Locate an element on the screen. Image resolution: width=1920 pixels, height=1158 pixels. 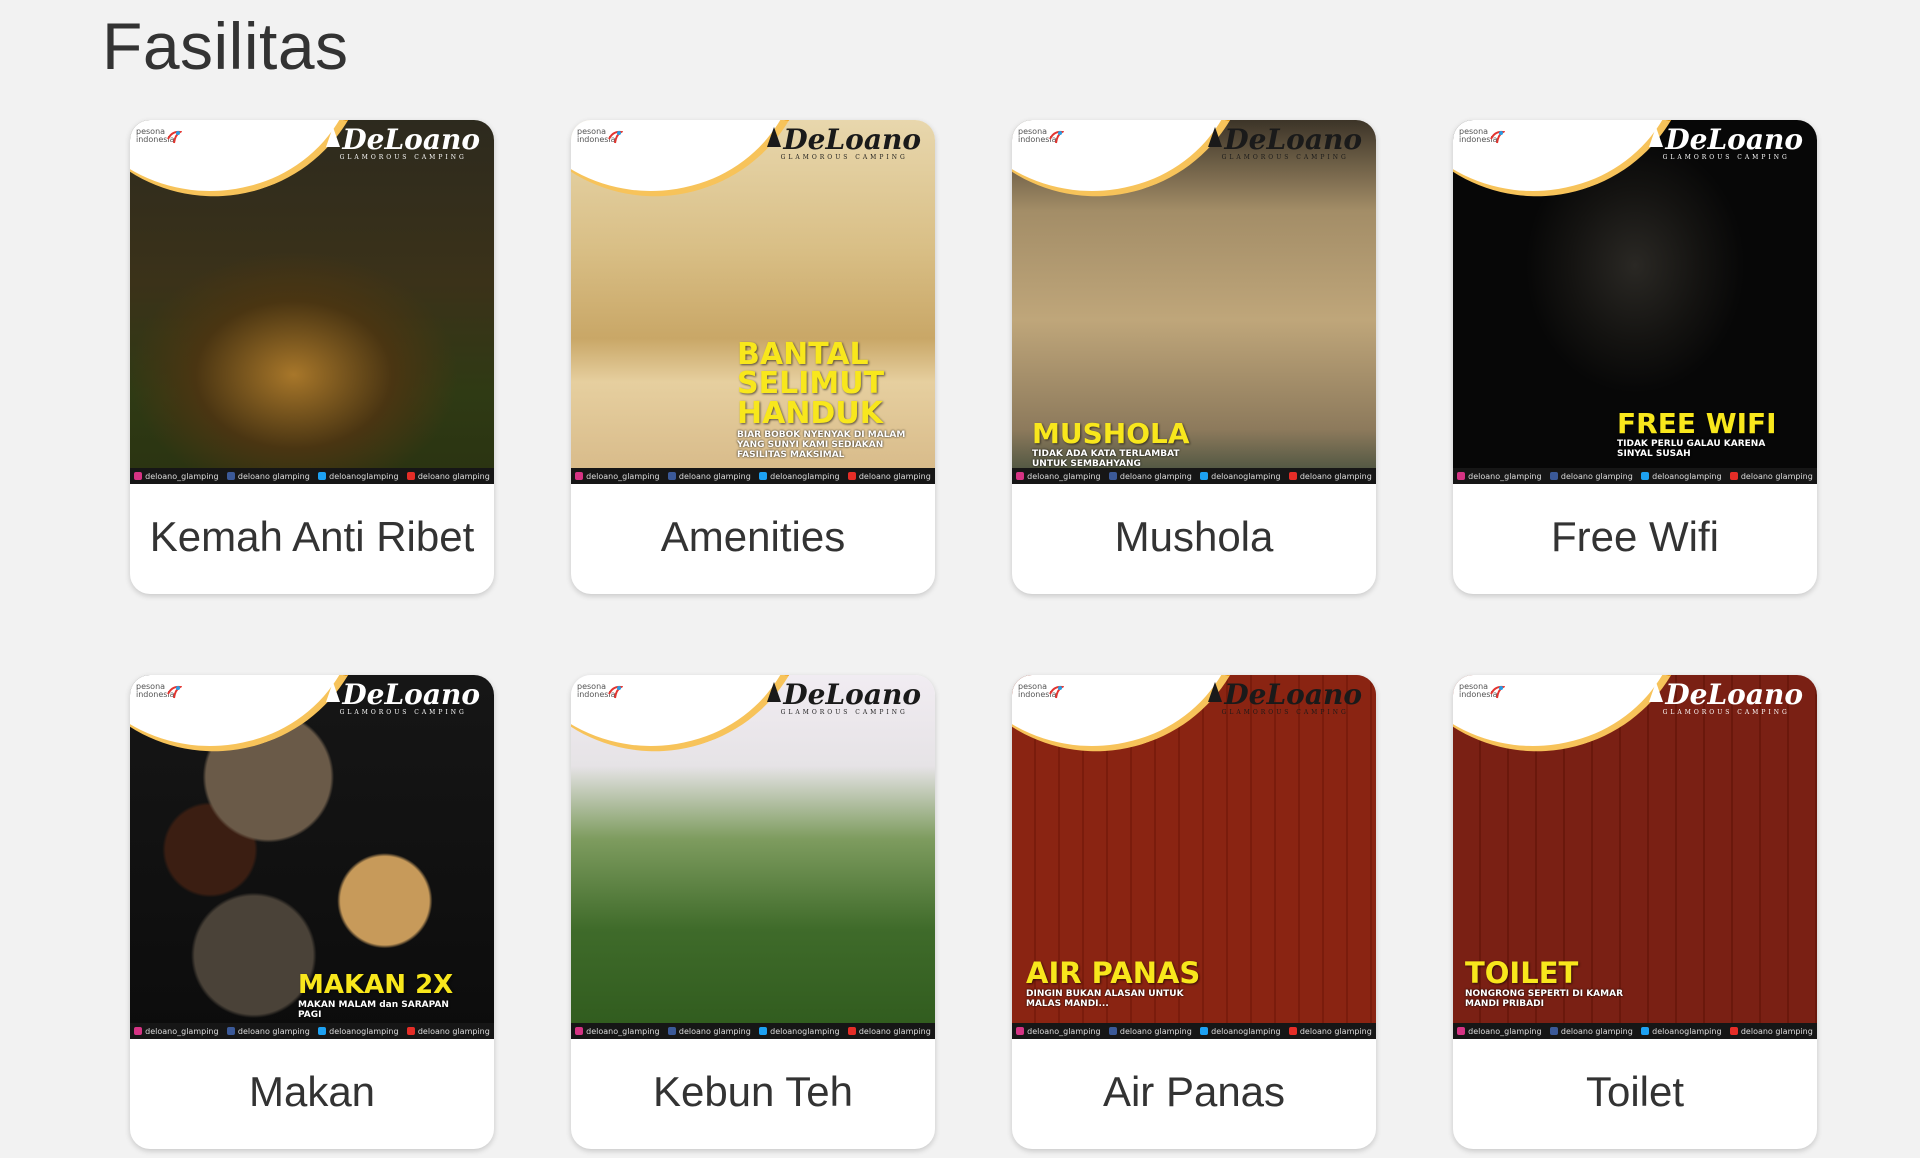
photo-overlay-text: MAKAN 2X MAKAN MALAM dan SARAPAN PAGI is located at coordinates (383, 995).